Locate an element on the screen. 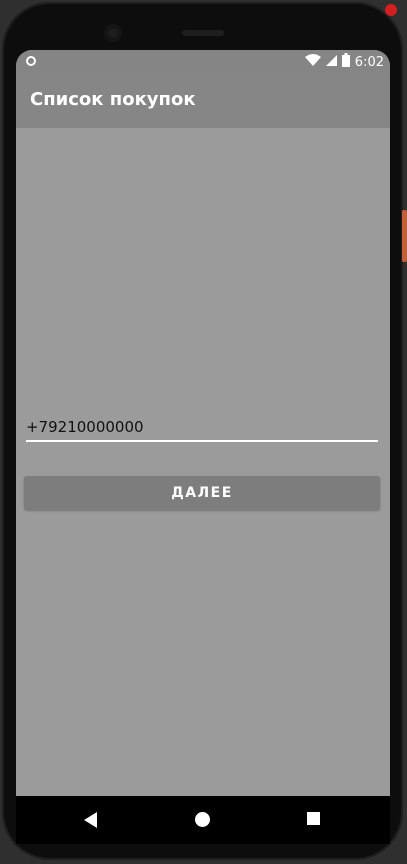  page-title: Список покупок is located at coordinates (113, 99).